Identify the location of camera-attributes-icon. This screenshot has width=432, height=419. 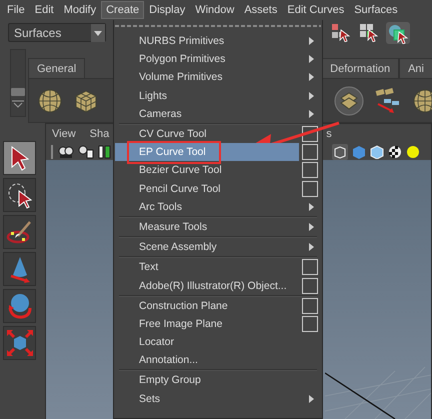
(86, 152).